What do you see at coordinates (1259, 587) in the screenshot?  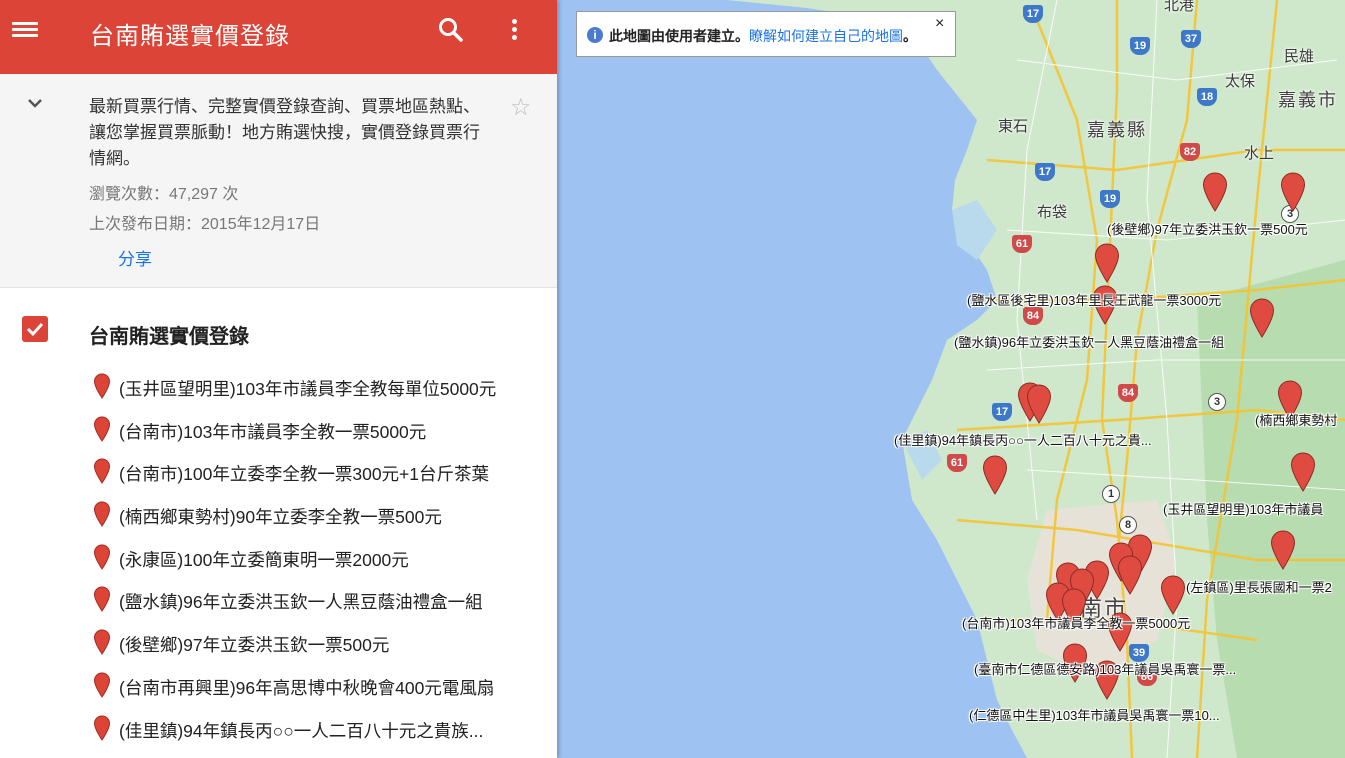 I see `marker-label: (左鎮區)里長張國和一票2` at bounding box center [1259, 587].